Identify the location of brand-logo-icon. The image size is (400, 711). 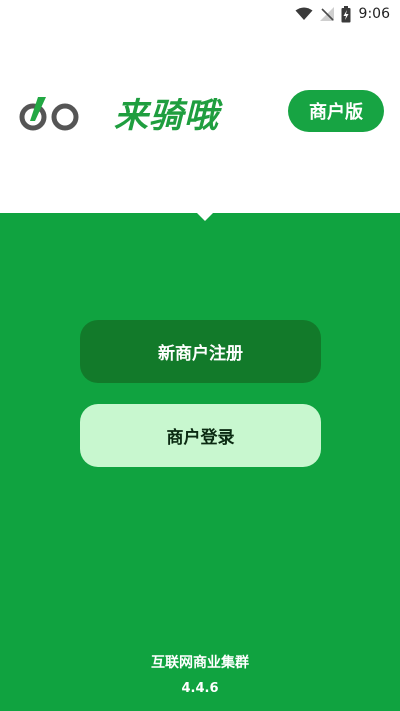
(49, 114).